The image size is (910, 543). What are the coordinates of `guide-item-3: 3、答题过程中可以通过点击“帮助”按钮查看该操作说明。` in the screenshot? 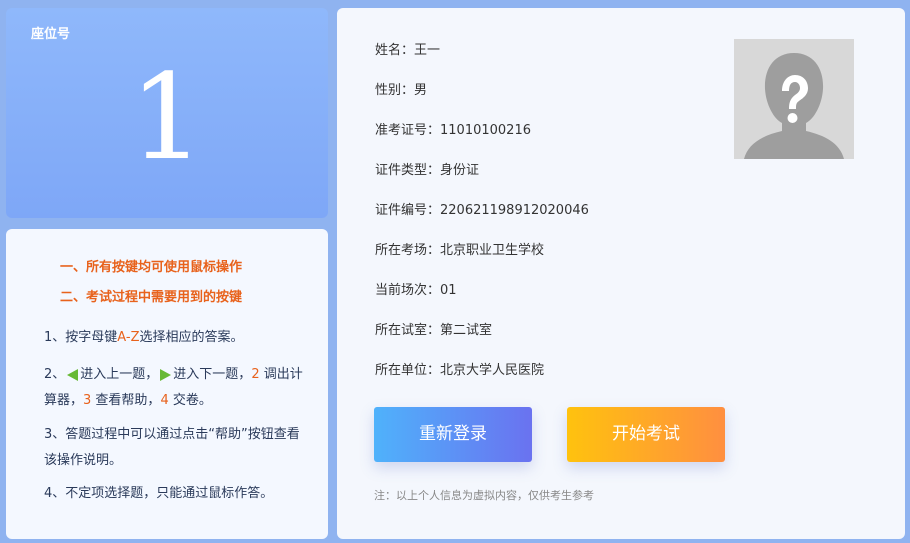 It's located at (172, 447).